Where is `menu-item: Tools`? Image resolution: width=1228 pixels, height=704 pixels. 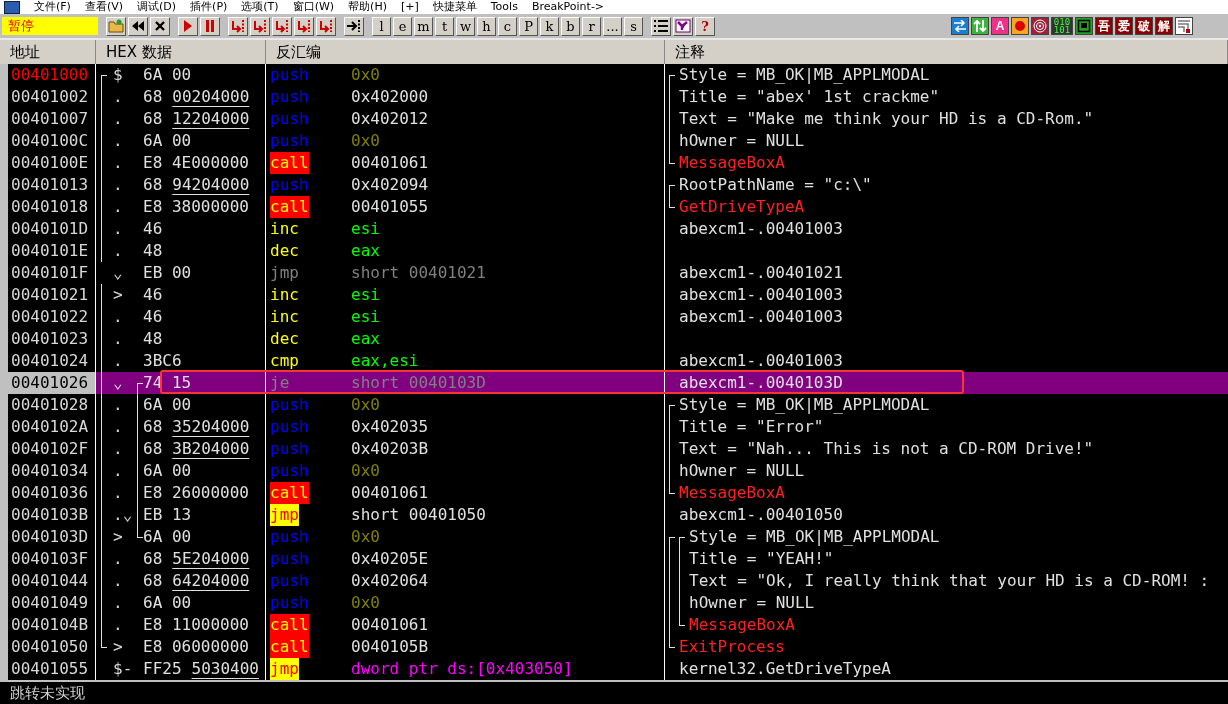 menu-item: Tools is located at coordinates (504, 7).